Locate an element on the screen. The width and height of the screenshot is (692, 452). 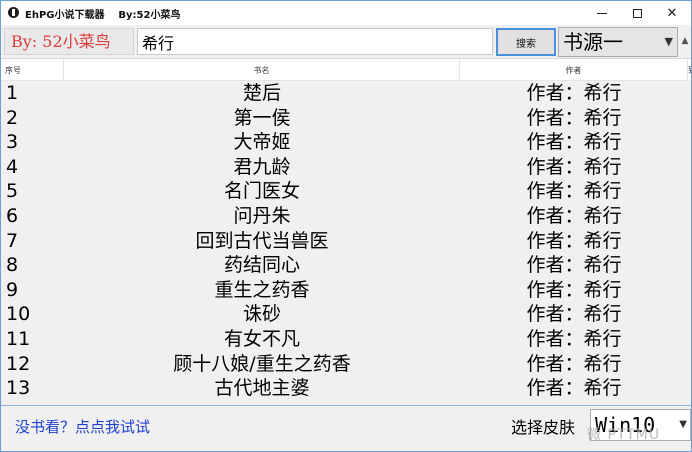
row-number: 6 is located at coordinates (12, 215).